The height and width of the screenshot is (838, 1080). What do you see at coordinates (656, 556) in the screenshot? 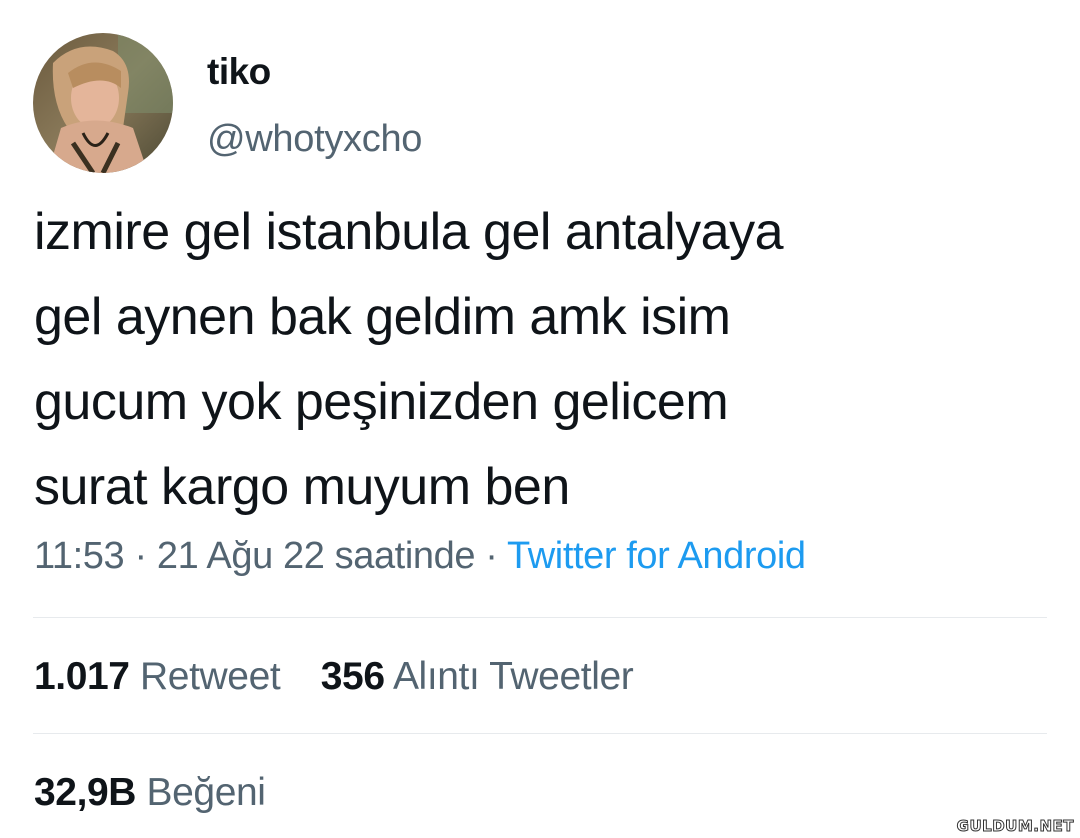
I see `tweet-source-link: Twitter for Android` at bounding box center [656, 556].